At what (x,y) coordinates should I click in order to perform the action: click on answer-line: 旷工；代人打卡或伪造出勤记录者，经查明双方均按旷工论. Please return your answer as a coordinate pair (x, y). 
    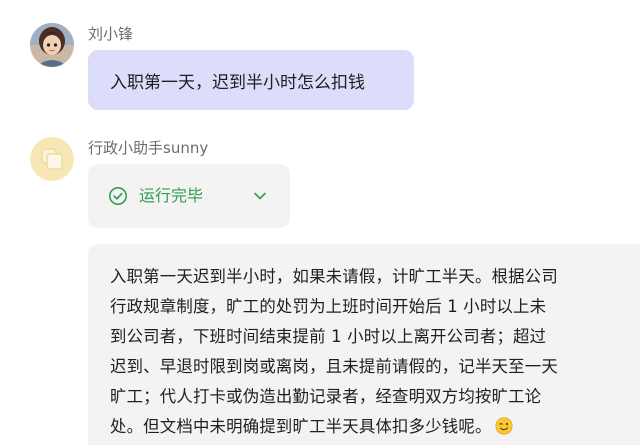
    Looking at the image, I should click on (326, 396).